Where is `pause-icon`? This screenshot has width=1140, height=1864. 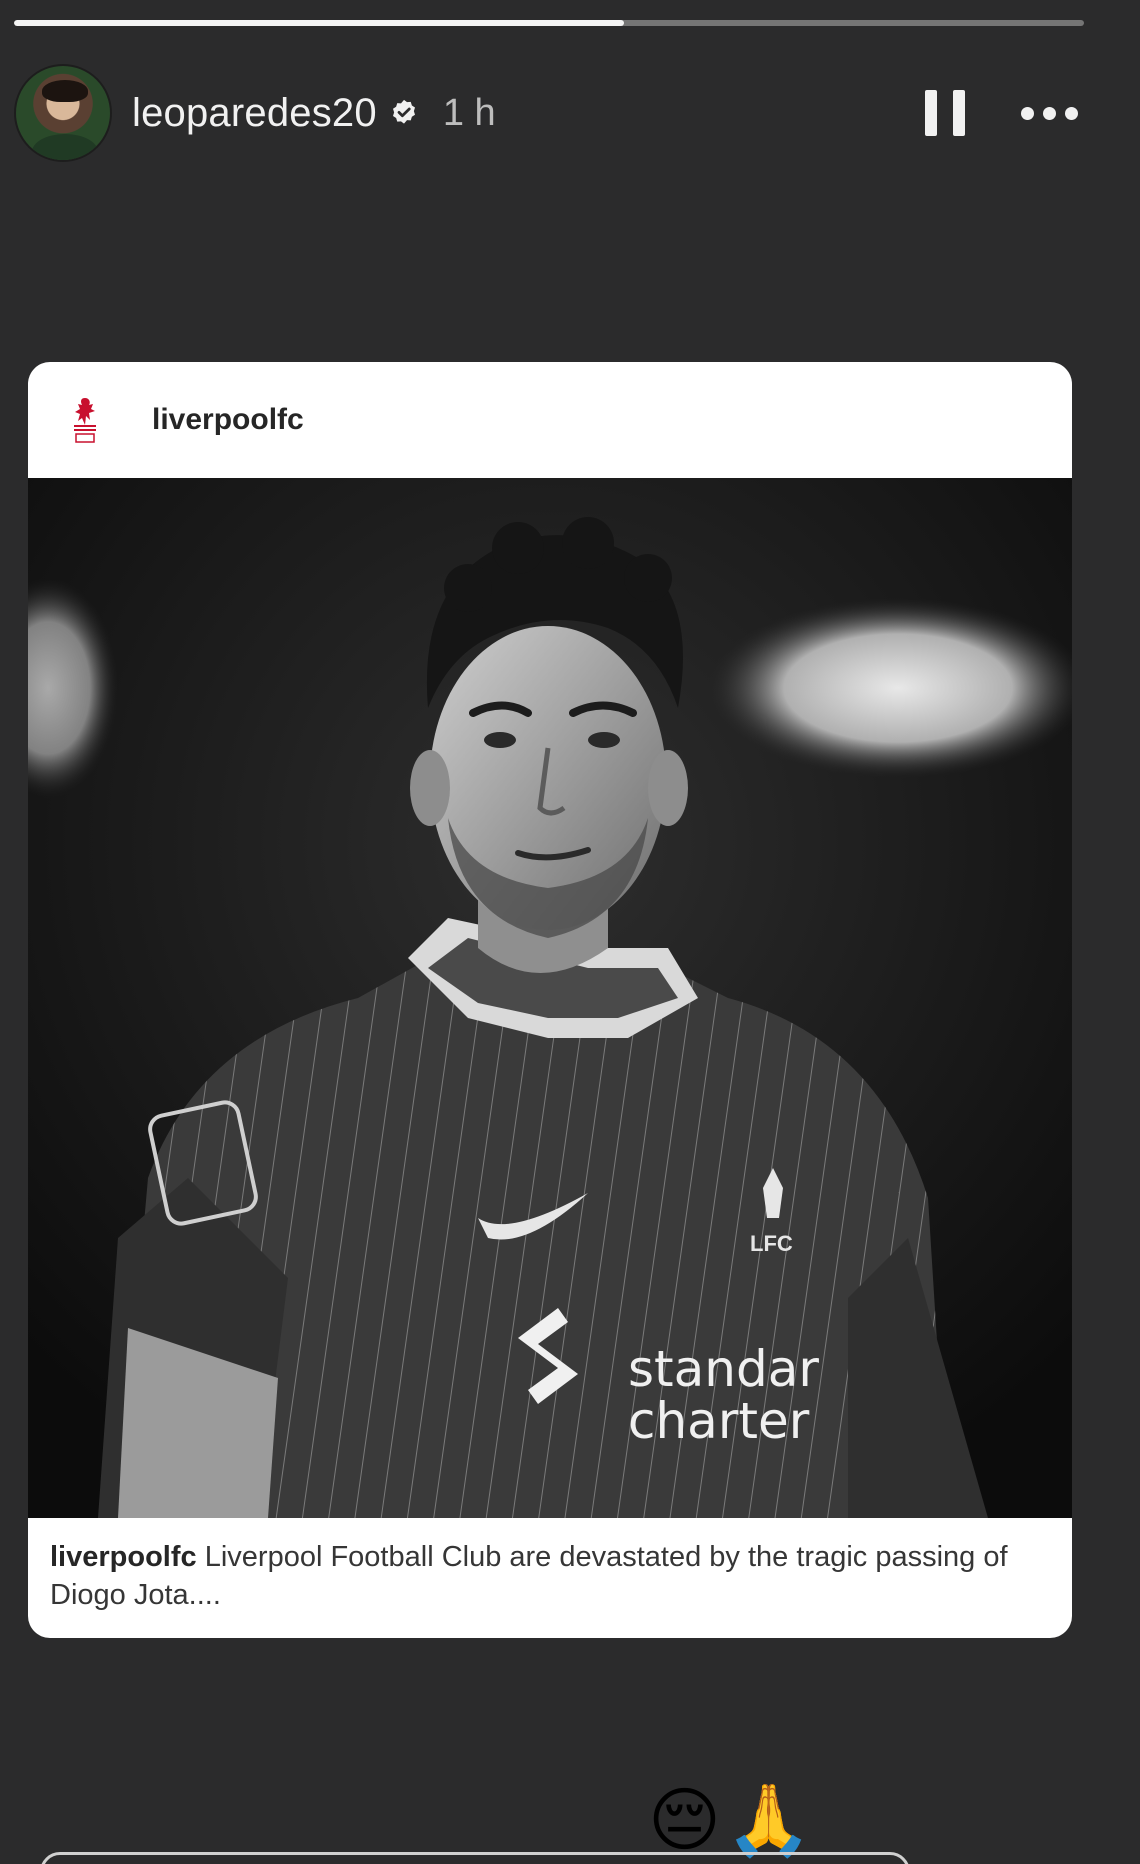 pause-icon is located at coordinates (945, 113).